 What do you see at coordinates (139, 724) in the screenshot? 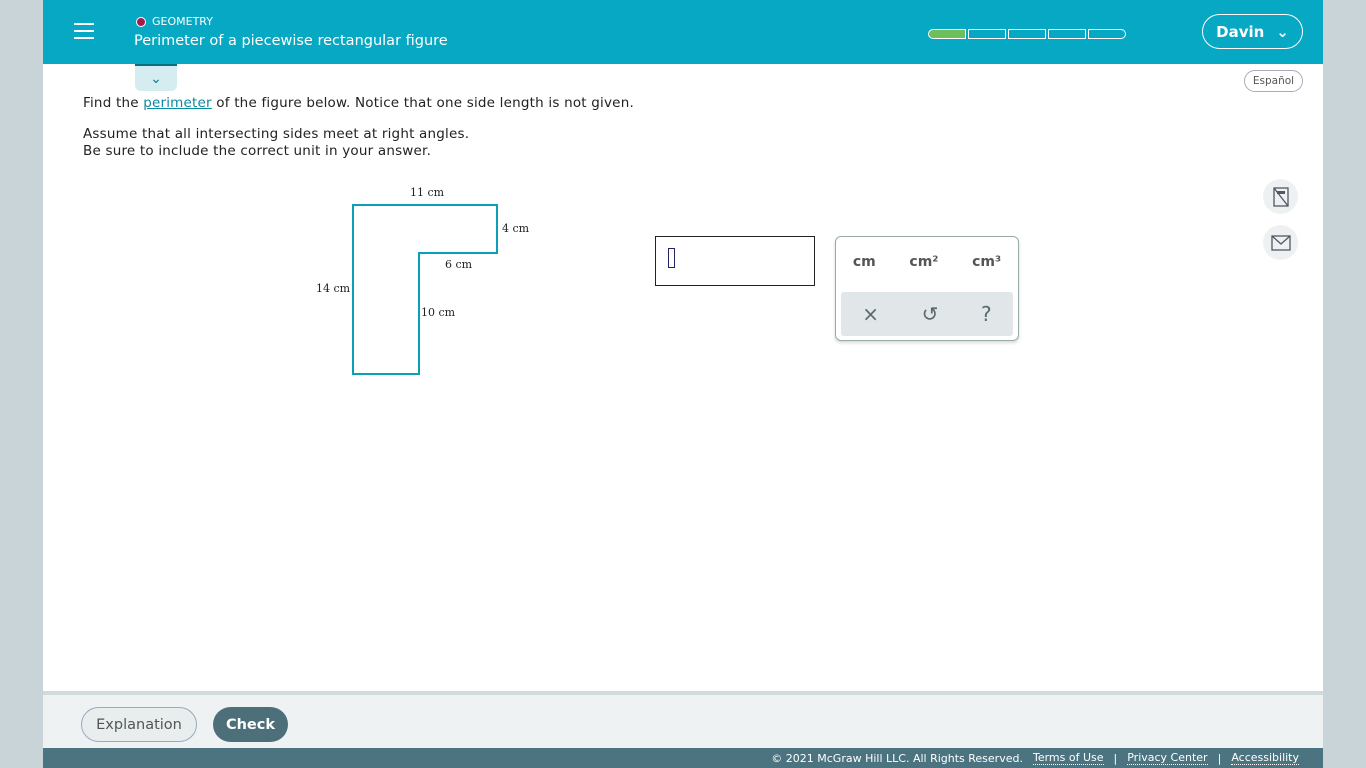
I see `explanation-button: Explanation` at bounding box center [139, 724].